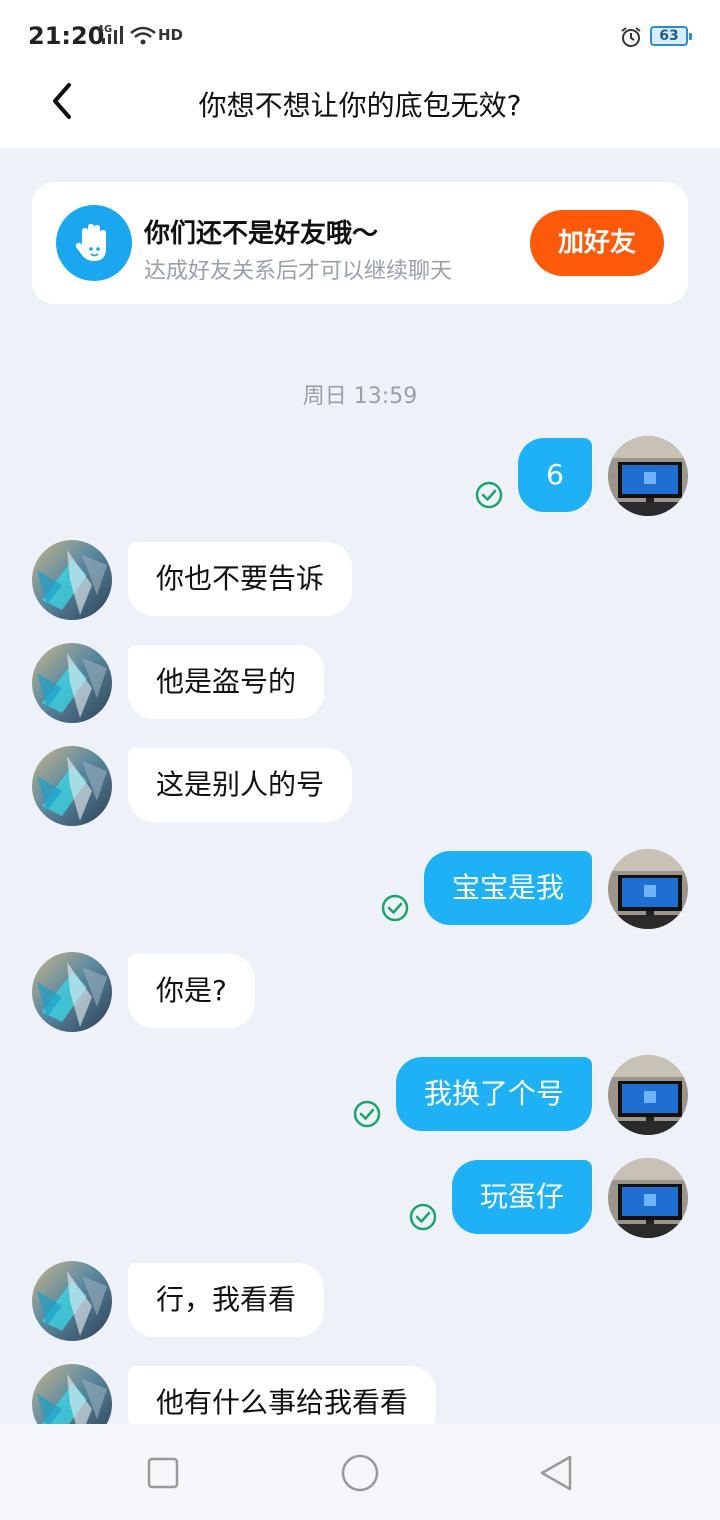  I want to click on notice-subtitle: 达成好友关系后才可以继续聊天, so click(298, 271).